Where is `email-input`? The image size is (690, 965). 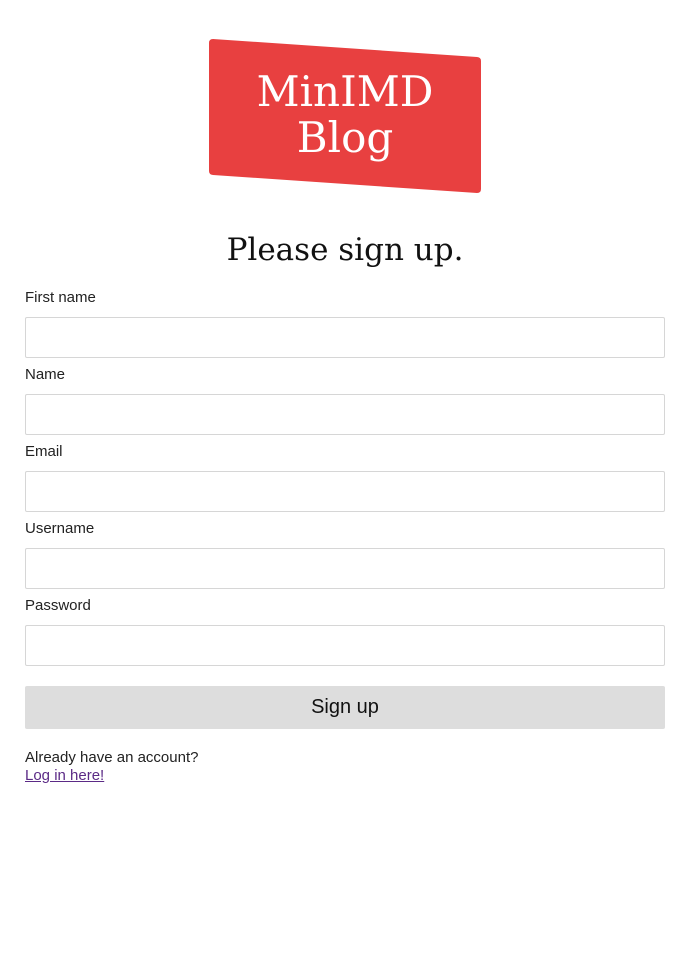 email-input is located at coordinates (345, 491).